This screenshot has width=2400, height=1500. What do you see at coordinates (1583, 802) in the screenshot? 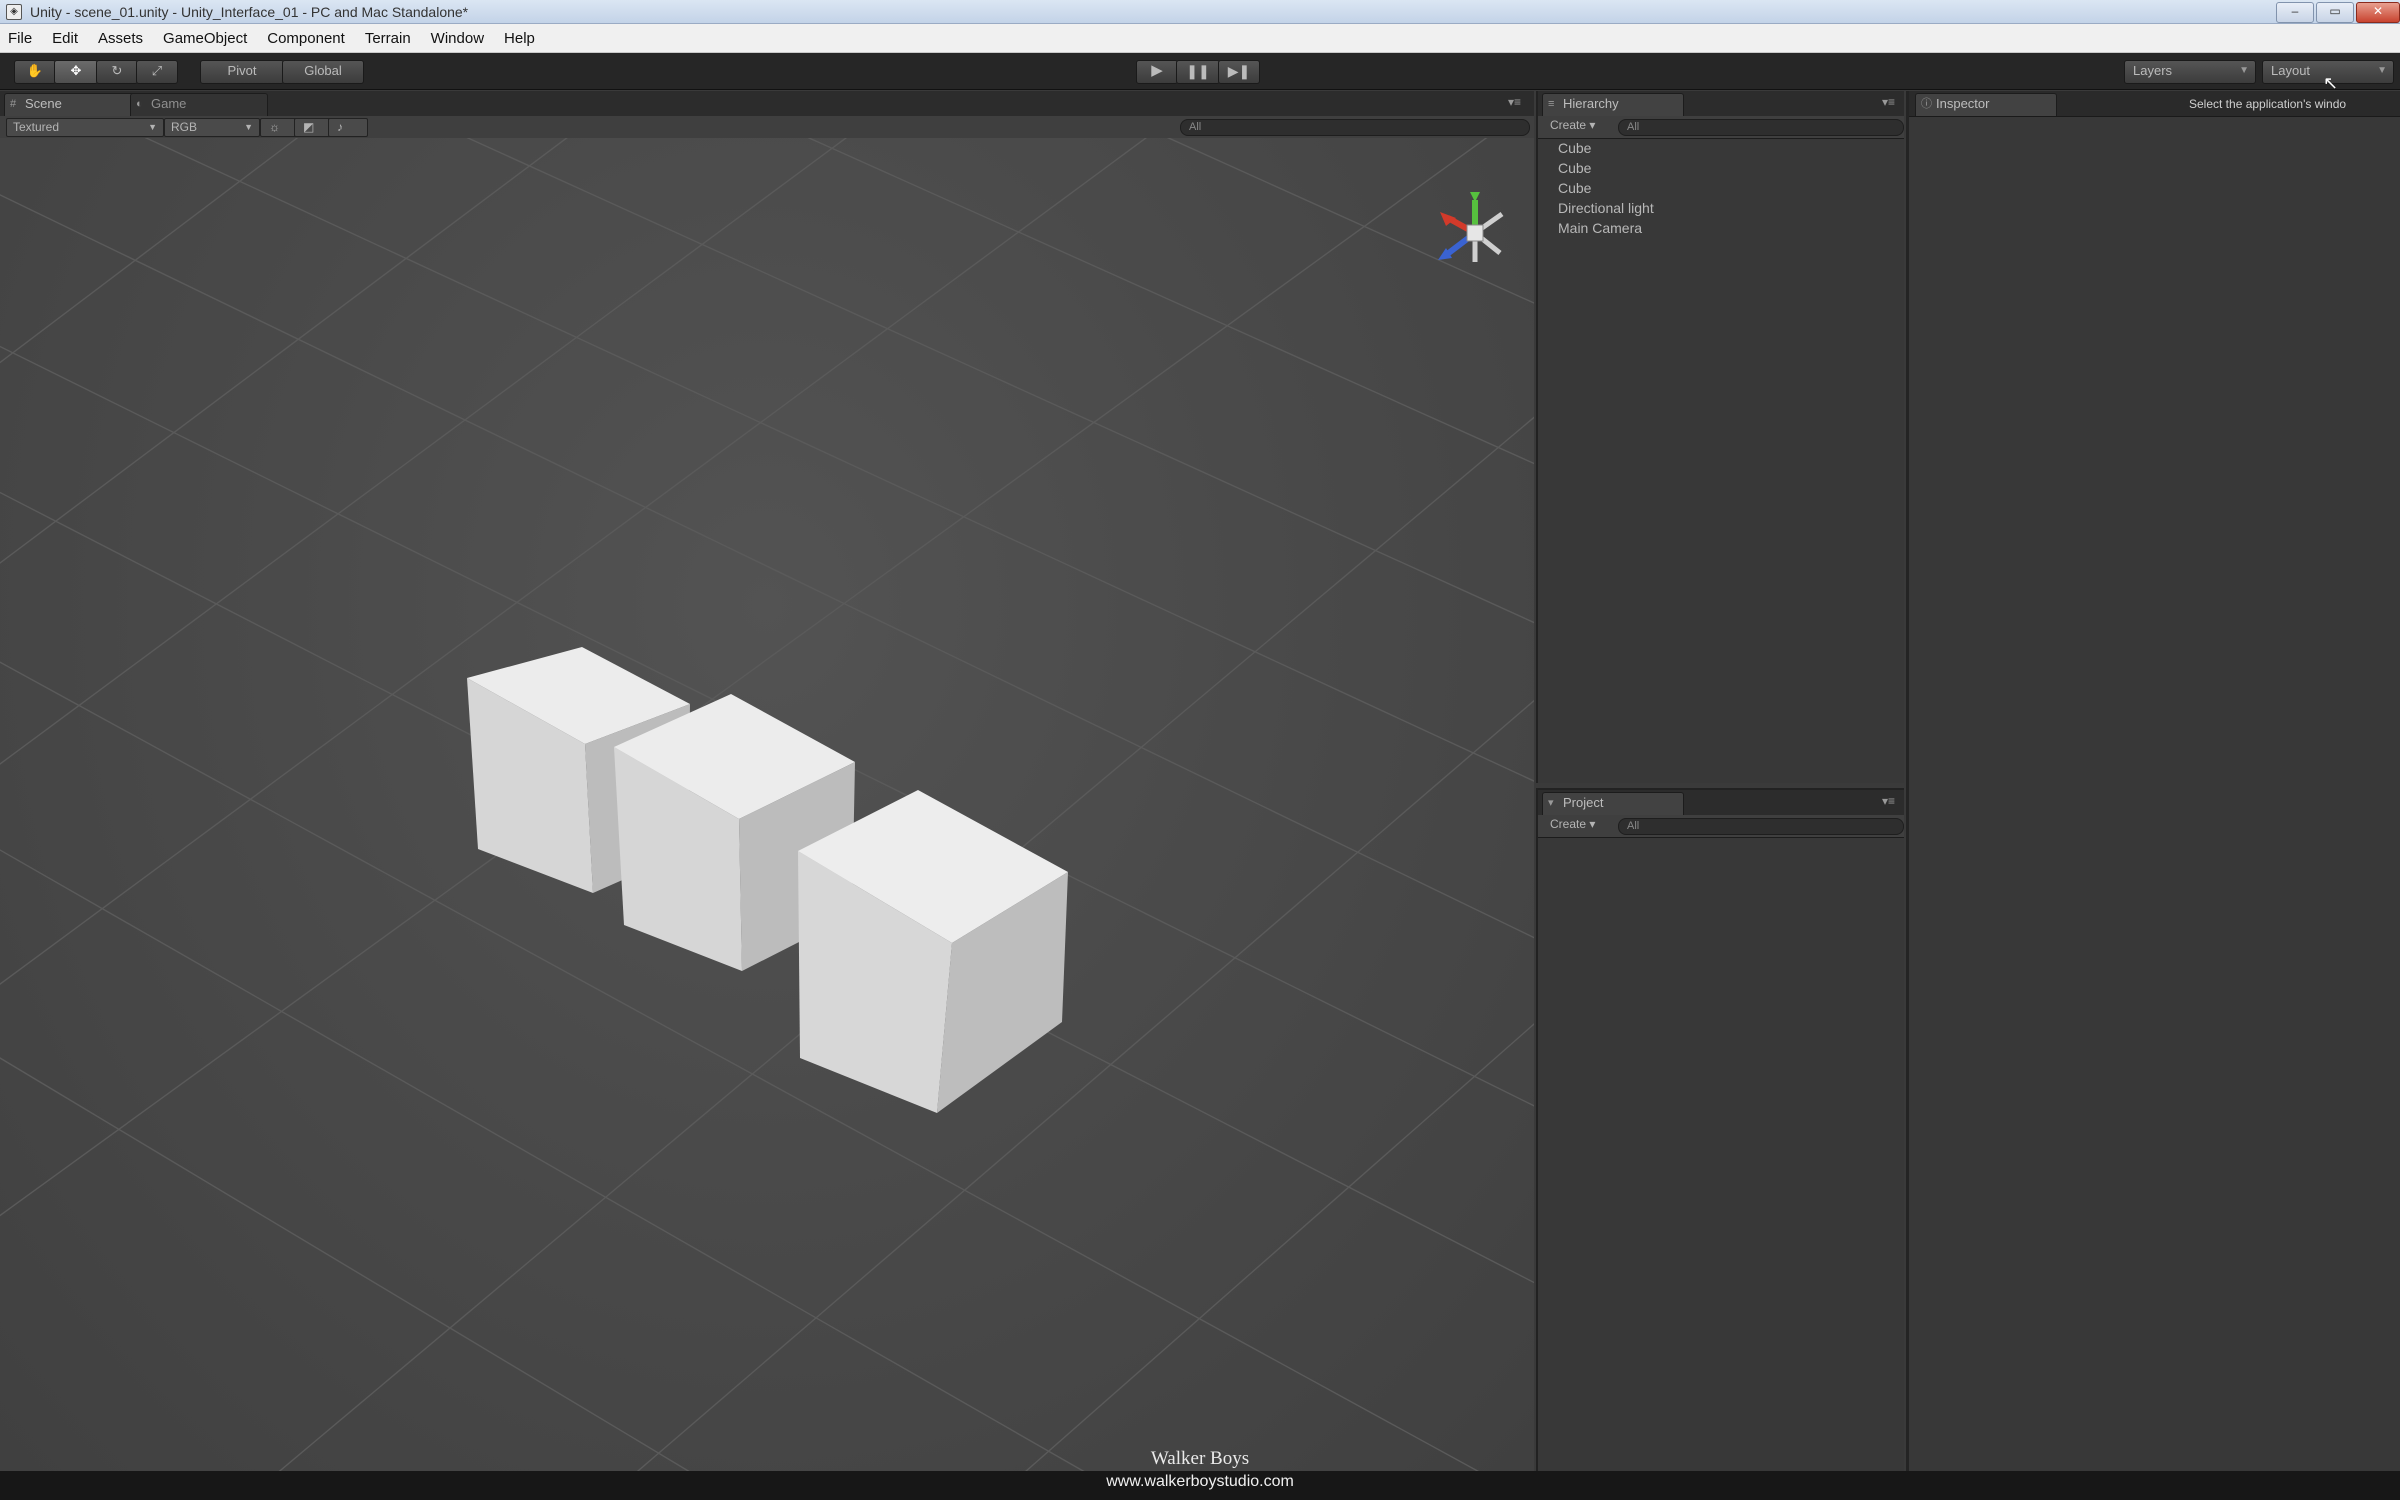
I see `tab-project-label: Project` at bounding box center [1583, 802].